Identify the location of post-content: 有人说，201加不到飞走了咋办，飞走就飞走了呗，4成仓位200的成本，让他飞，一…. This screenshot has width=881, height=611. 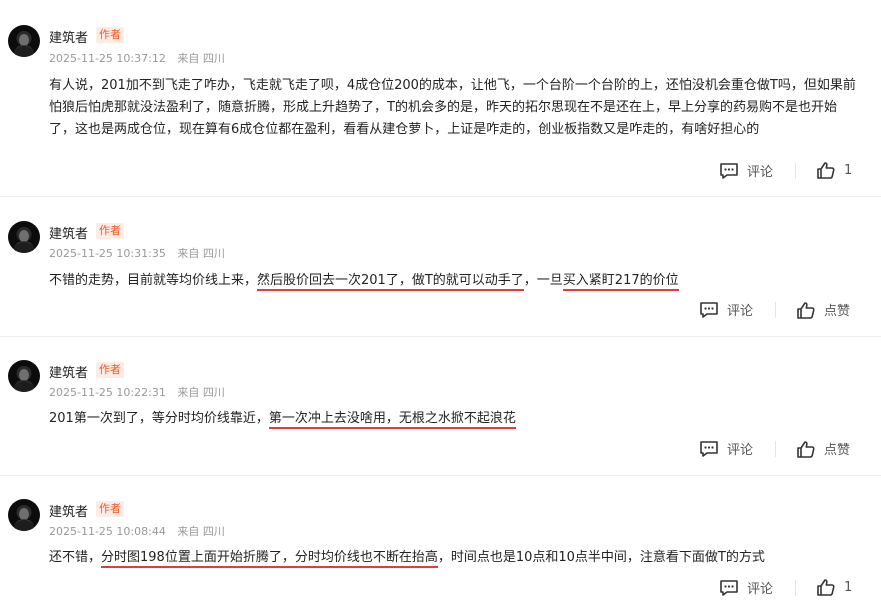
(453, 108).